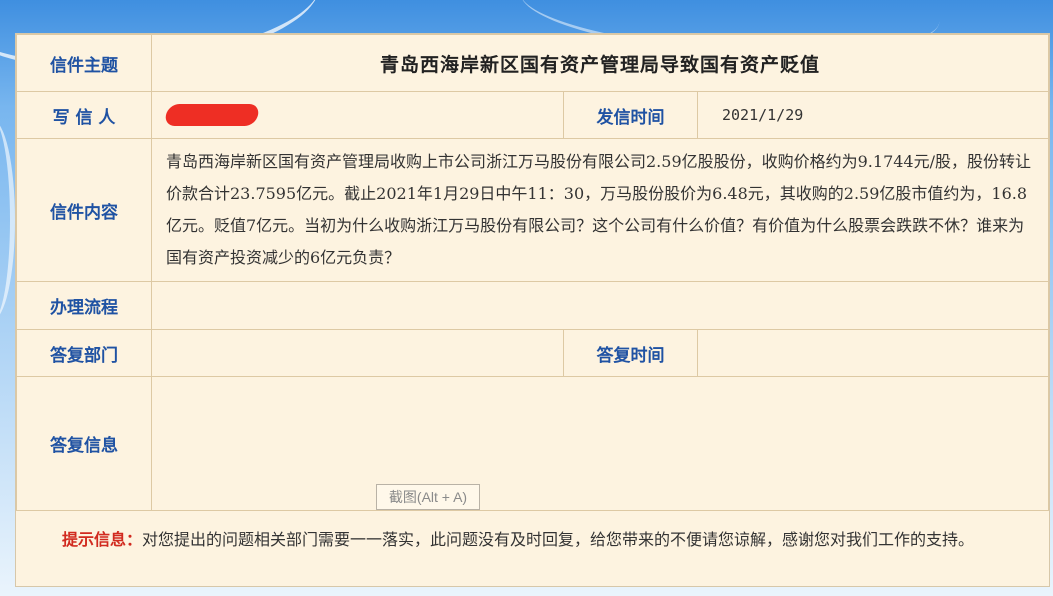 Image resolution: width=1053 pixels, height=596 pixels. I want to click on letter-subject: 青岛西海岸新区国有资产管理局导致国有资产贬值, so click(600, 63).